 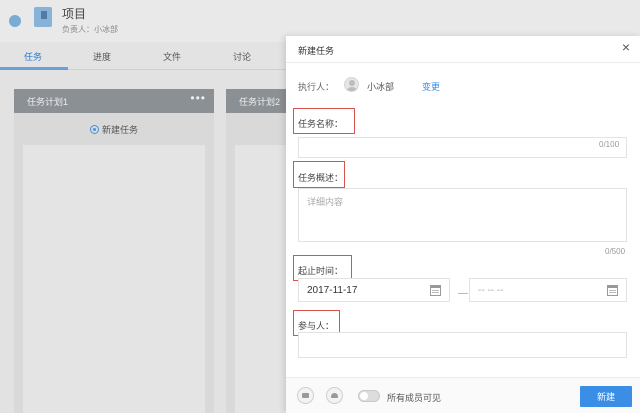 What do you see at coordinates (198, 98) in the screenshot?
I see `more-icon: •••` at bounding box center [198, 98].